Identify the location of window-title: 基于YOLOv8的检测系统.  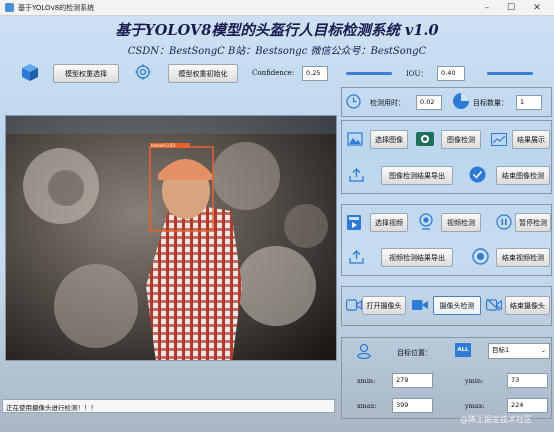
(56, 8).